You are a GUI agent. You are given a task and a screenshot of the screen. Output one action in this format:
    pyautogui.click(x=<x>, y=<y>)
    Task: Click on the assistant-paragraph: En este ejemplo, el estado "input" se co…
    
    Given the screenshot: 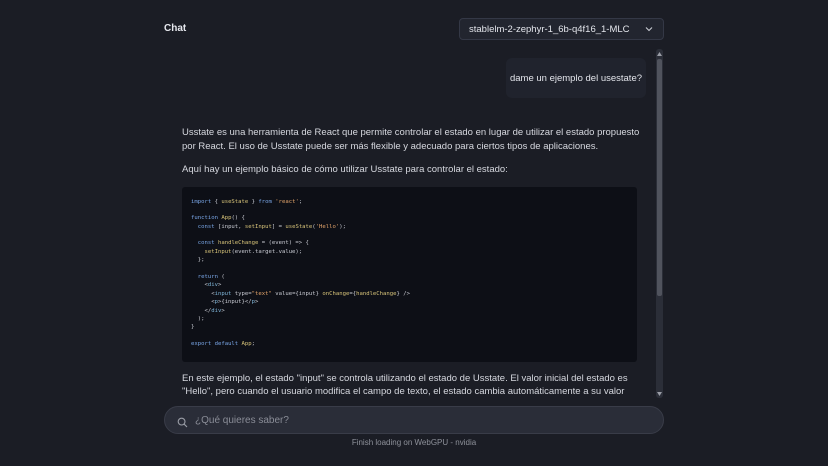 What is the action you would take?
    pyautogui.click(x=405, y=385)
    